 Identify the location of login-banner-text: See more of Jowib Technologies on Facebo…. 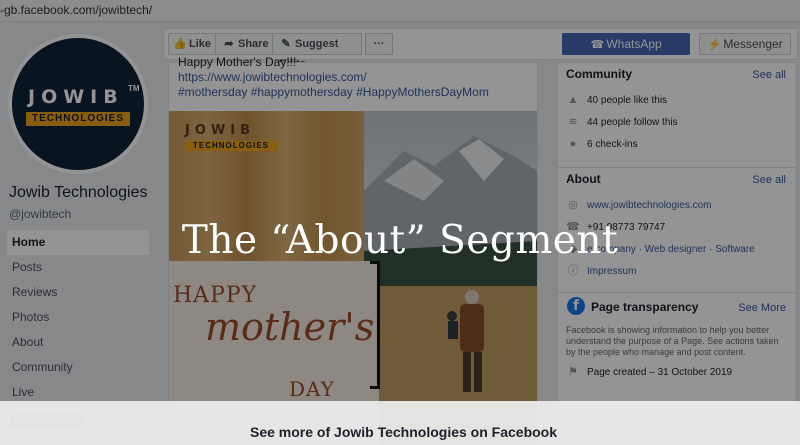
(400, 432).